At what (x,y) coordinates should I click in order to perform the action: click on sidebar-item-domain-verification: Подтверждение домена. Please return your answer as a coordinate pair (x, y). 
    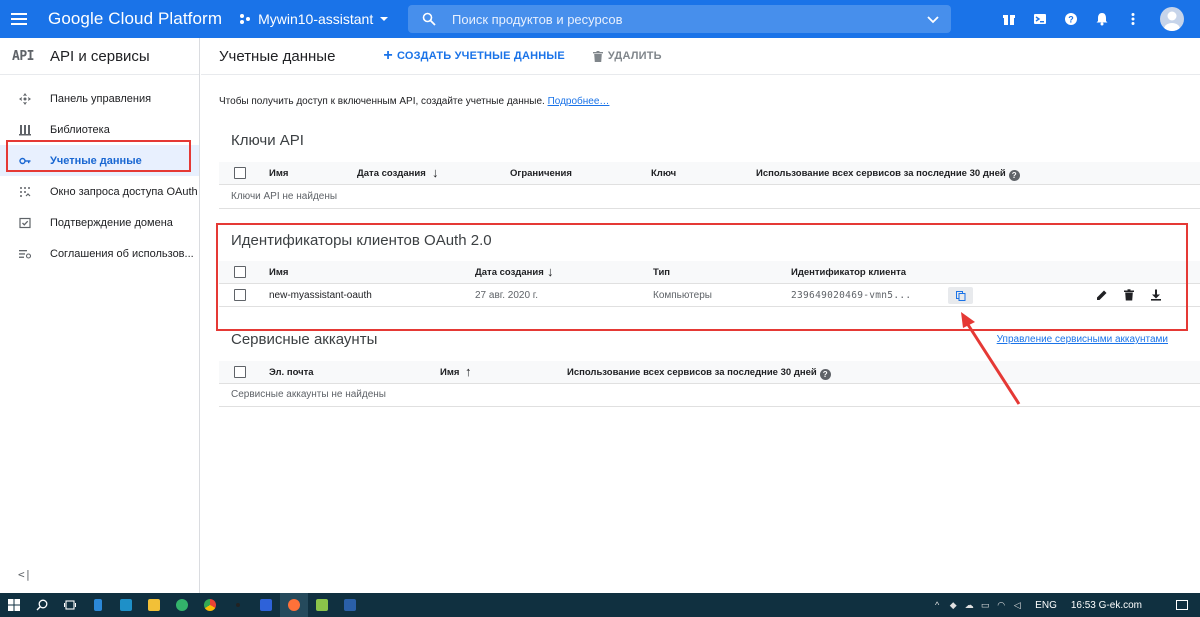
    Looking at the image, I should click on (99, 222).